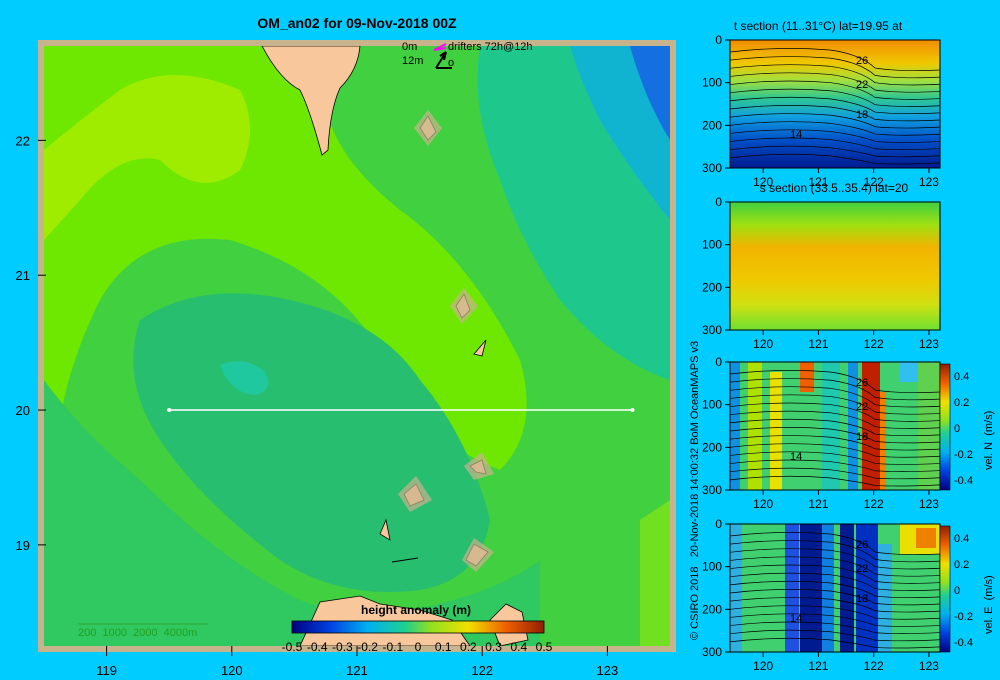  What do you see at coordinates (963, 617) in the screenshot?
I see `velocity-colorbar-tick: -0.2` at bounding box center [963, 617].